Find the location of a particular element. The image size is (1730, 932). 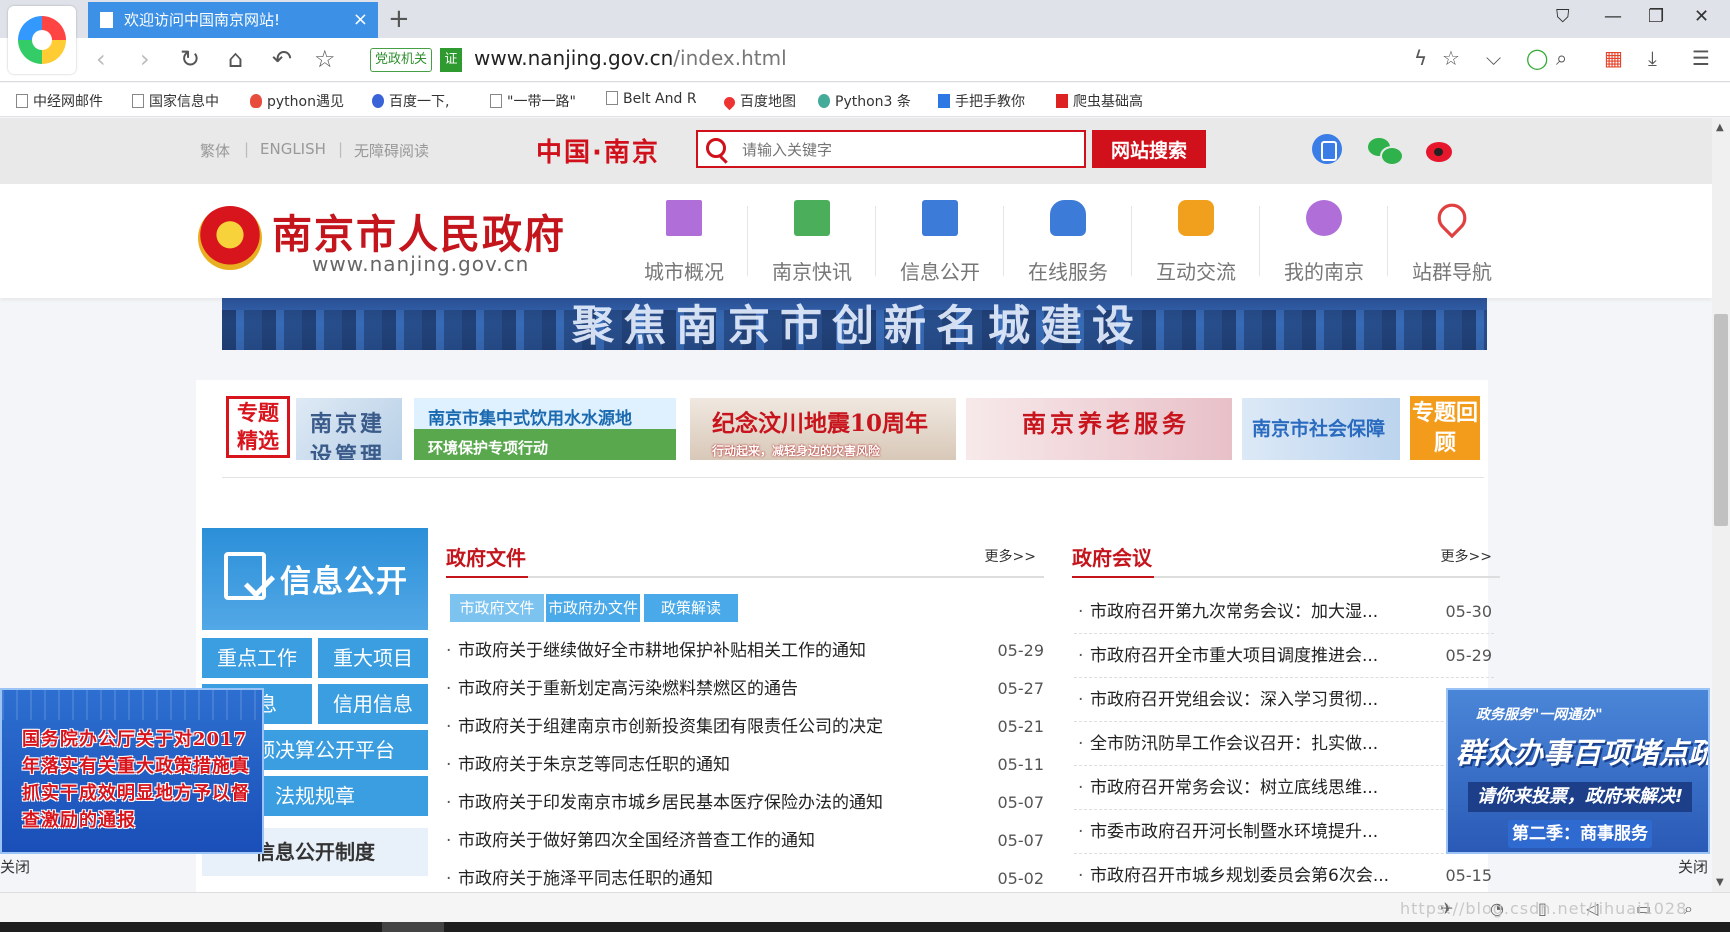

home-icon: ⌂ is located at coordinates (235, 59).